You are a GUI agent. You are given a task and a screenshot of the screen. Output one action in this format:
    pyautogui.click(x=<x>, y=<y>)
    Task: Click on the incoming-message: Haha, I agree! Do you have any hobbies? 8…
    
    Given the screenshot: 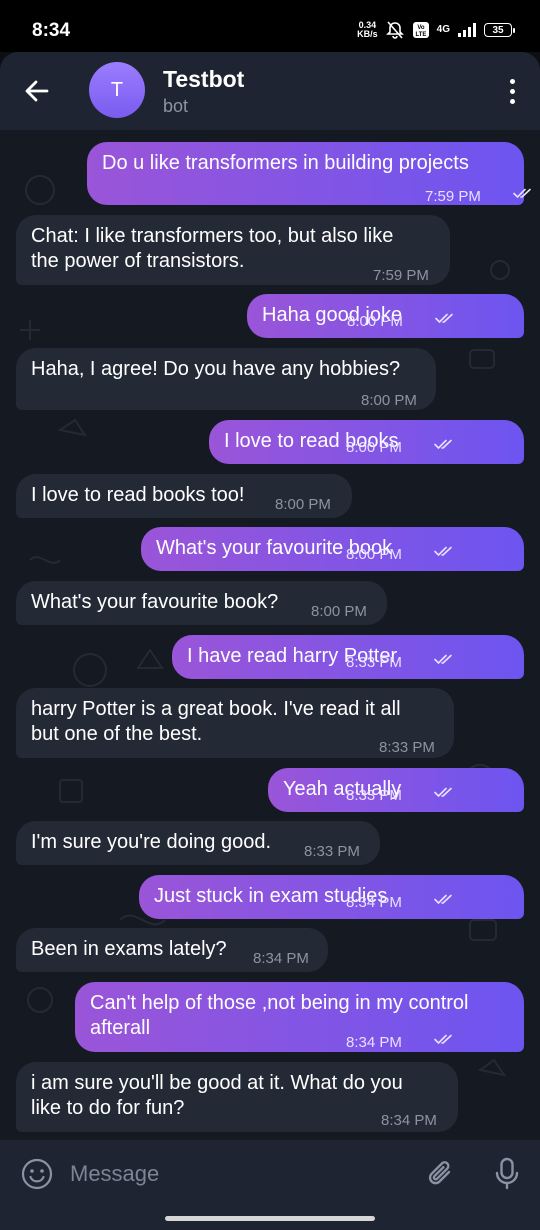 What is the action you would take?
    pyautogui.click(x=226, y=379)
    